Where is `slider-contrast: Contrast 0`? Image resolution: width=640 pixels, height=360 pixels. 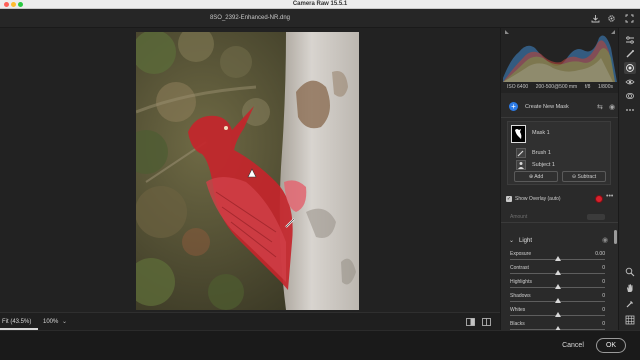
slider-contrast: Contrast 0 is located at coordinates (559, 272).